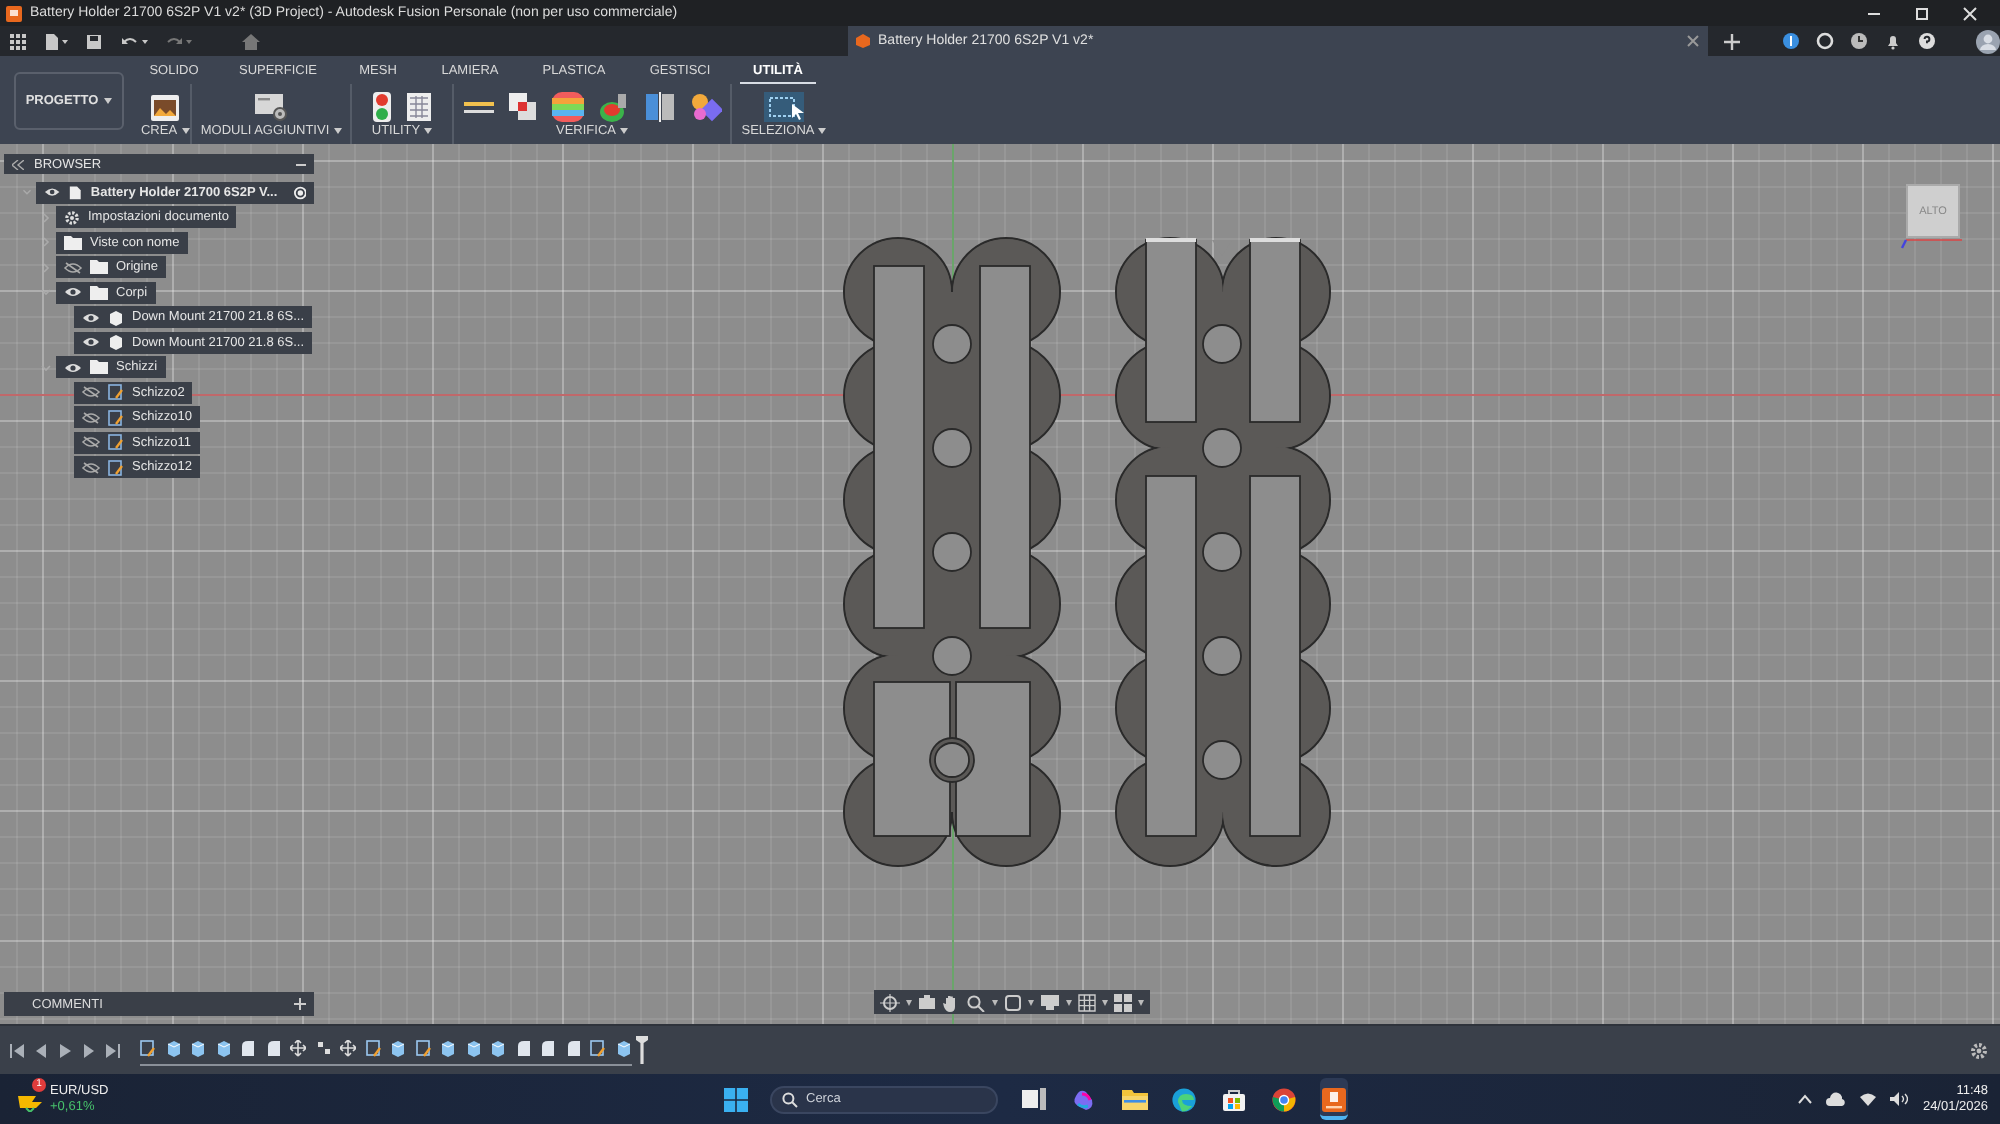 Image resolution: width=2000 pixels, height=1124 pixels. I want to click on add-icon, so click(300, 1004).